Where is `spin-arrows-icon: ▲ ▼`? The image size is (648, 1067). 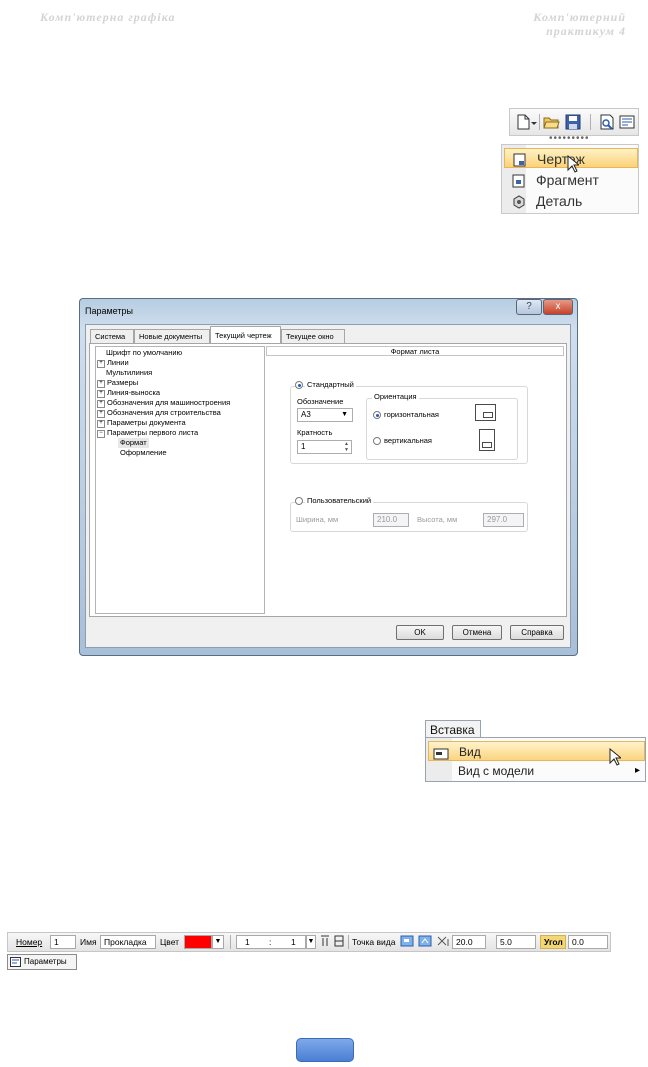
spin-arrows-icon: ▲ ▼ is located at coordinates (346, 447).